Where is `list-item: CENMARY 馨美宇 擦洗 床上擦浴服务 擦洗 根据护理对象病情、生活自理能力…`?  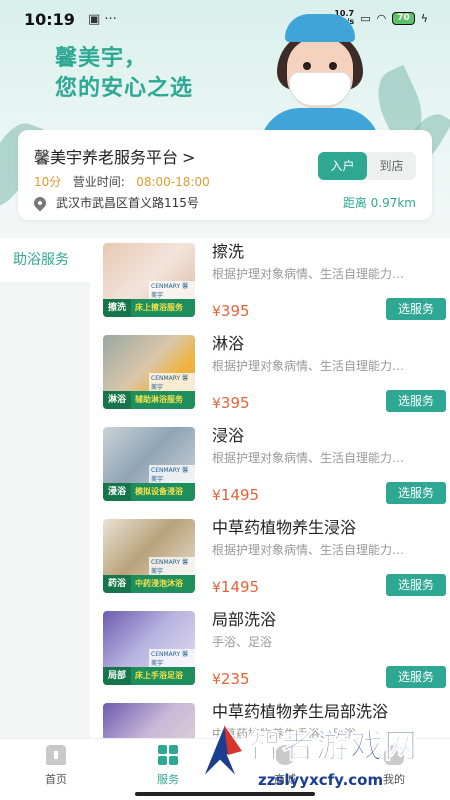
list-item: CENMARY 馨美宇 擦洗 床上擦浴服务 擦洗 根据护理对象病情、生活自理能力… is located at coordinates (270, 284).